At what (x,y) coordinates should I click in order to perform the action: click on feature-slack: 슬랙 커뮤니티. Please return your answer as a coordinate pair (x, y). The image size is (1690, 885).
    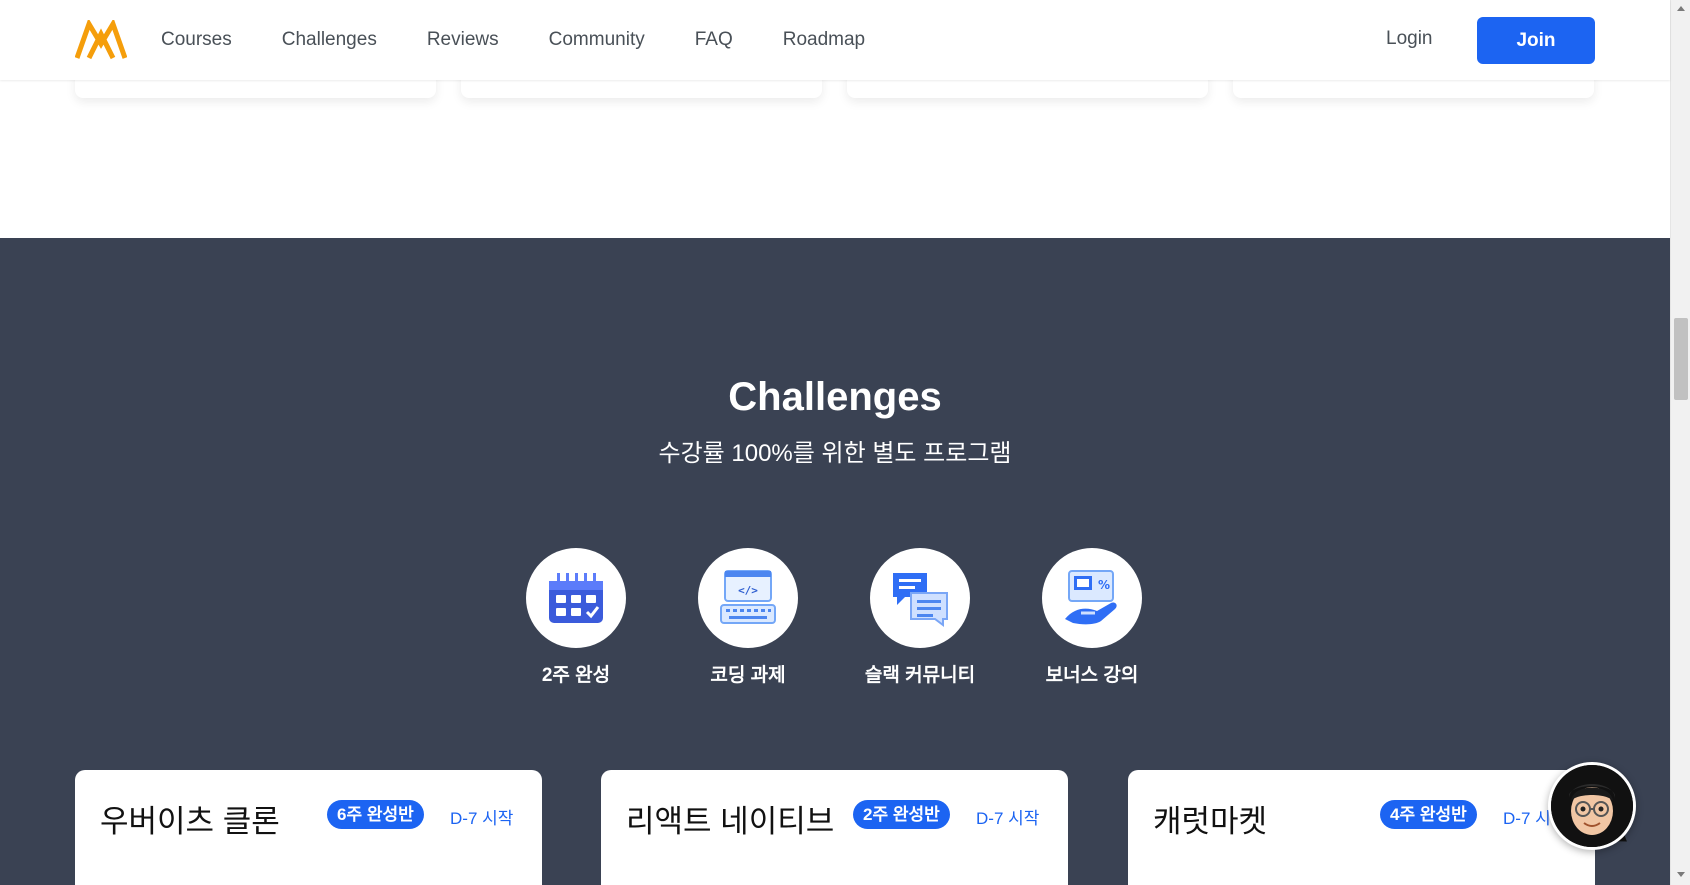
    Looking at the image, I should click on (920, 617).